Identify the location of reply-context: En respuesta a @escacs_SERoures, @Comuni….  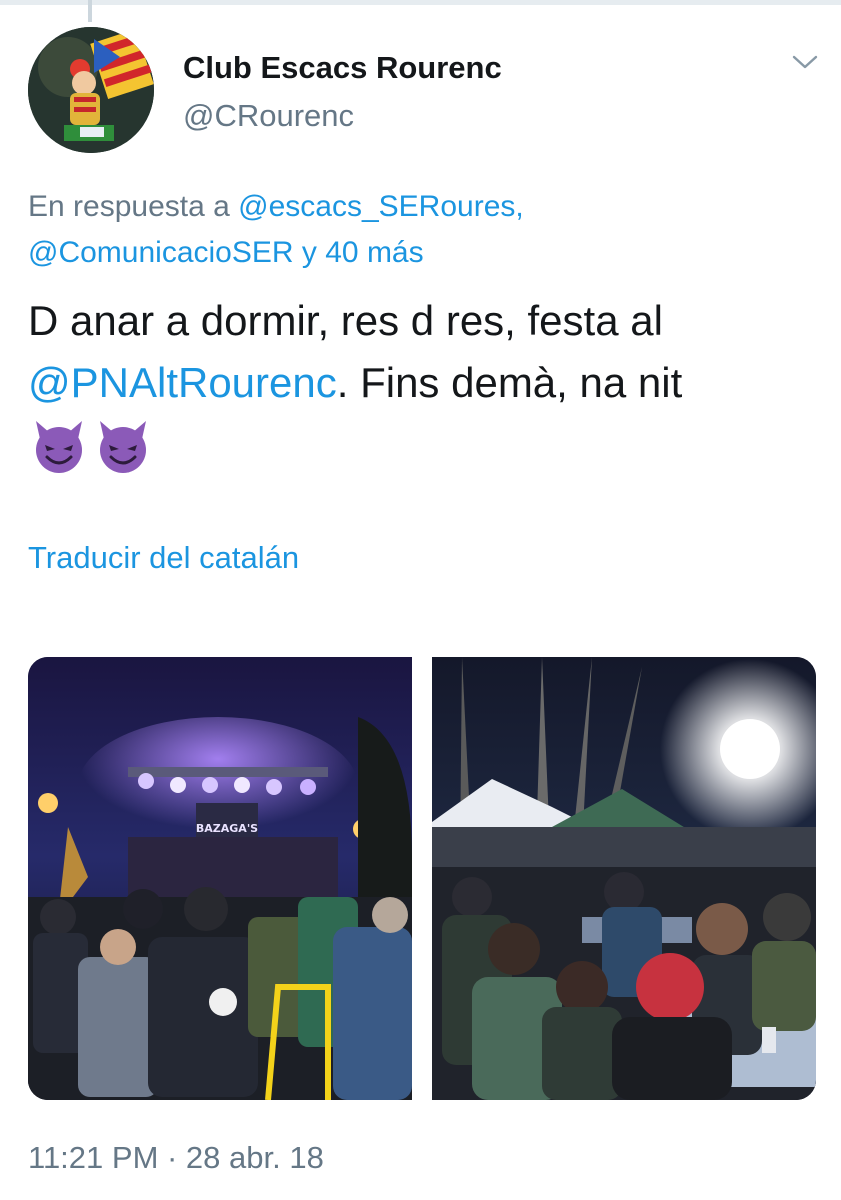
(423, 230).